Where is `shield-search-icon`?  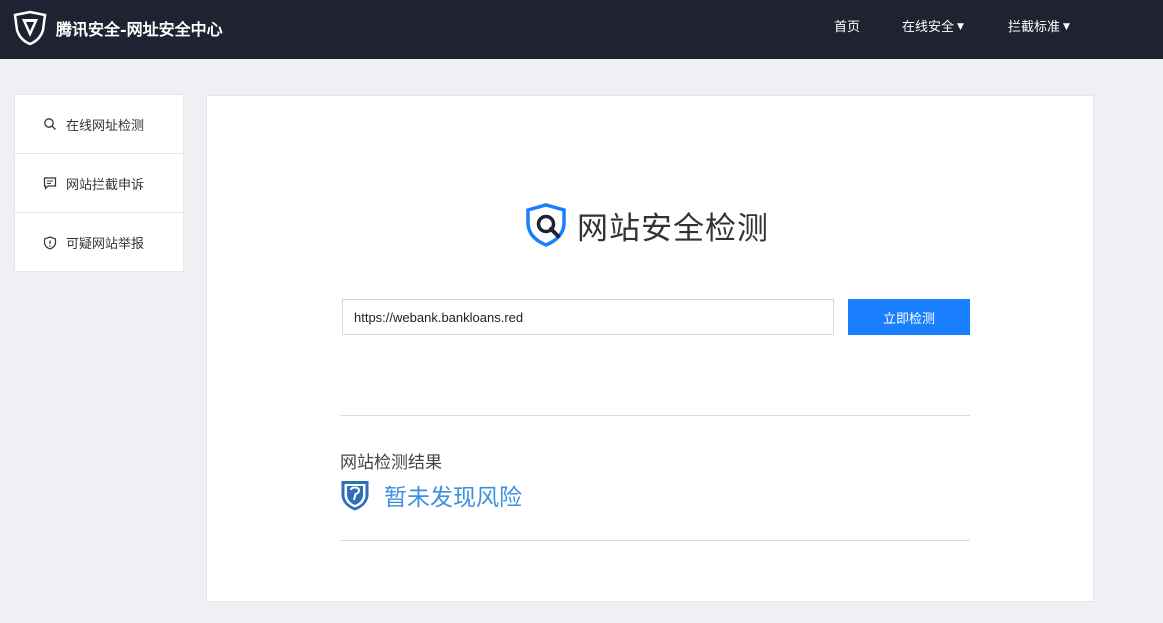
shield-search-icon is located at coordinates (546, 225).